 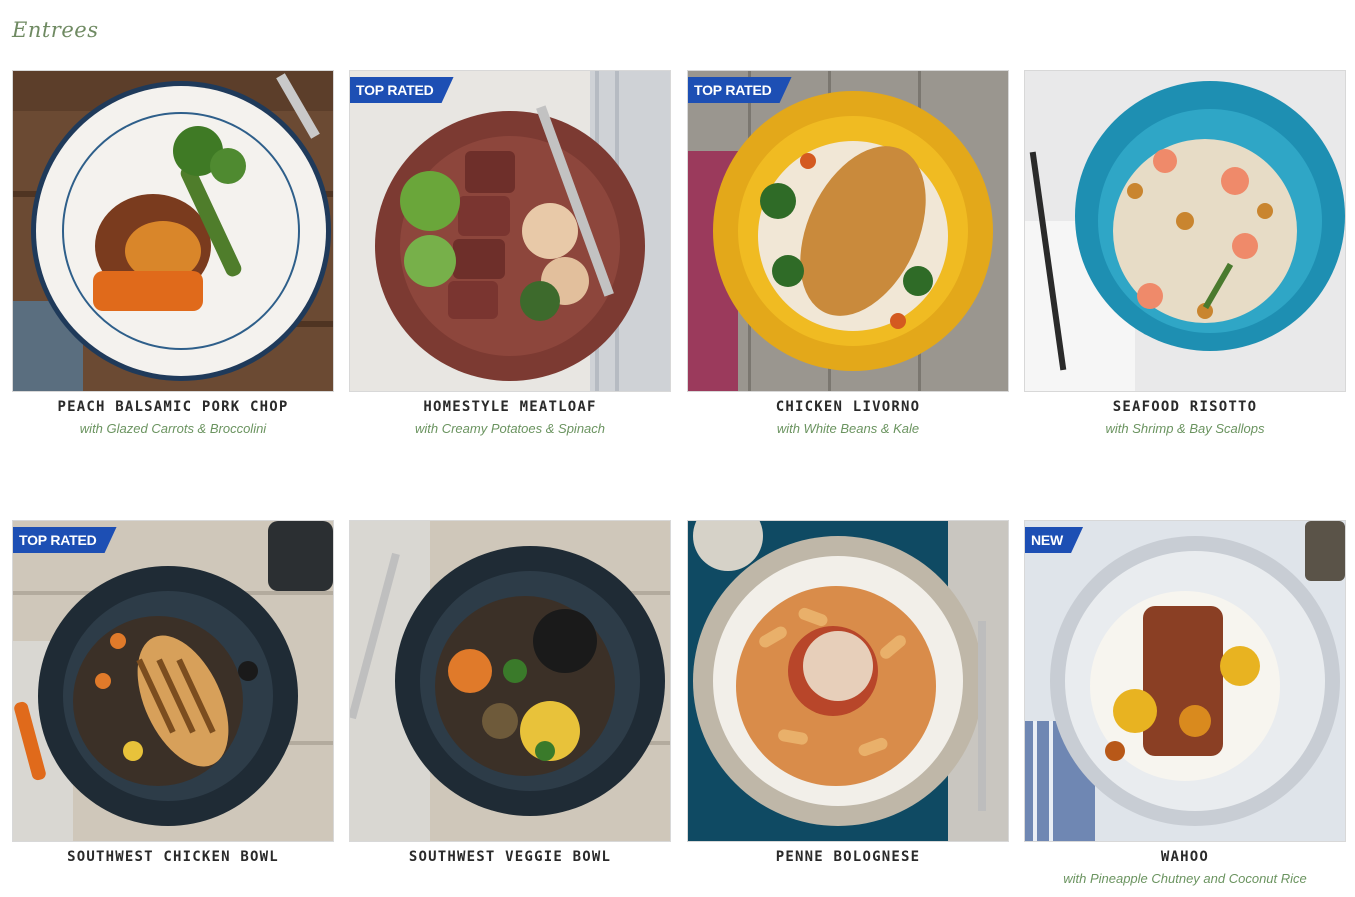 I want to click on chicken-livorno-plate-image, so click(x=848, y=231).